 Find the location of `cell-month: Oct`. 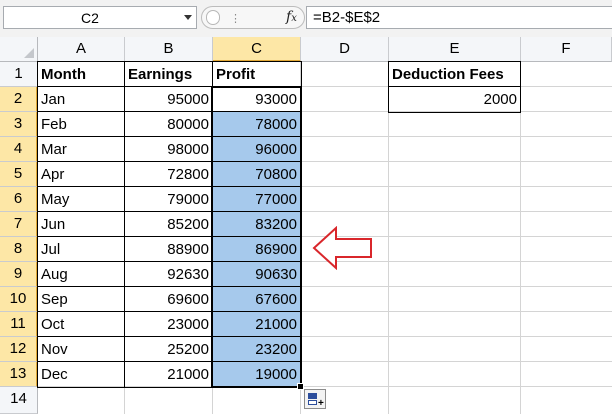

cell-month: Oct is located at coordinates (81, 324).